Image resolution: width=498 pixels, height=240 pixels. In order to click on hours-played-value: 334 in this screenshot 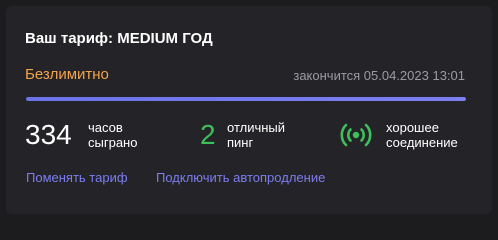, I will do `click(48, 134)`.